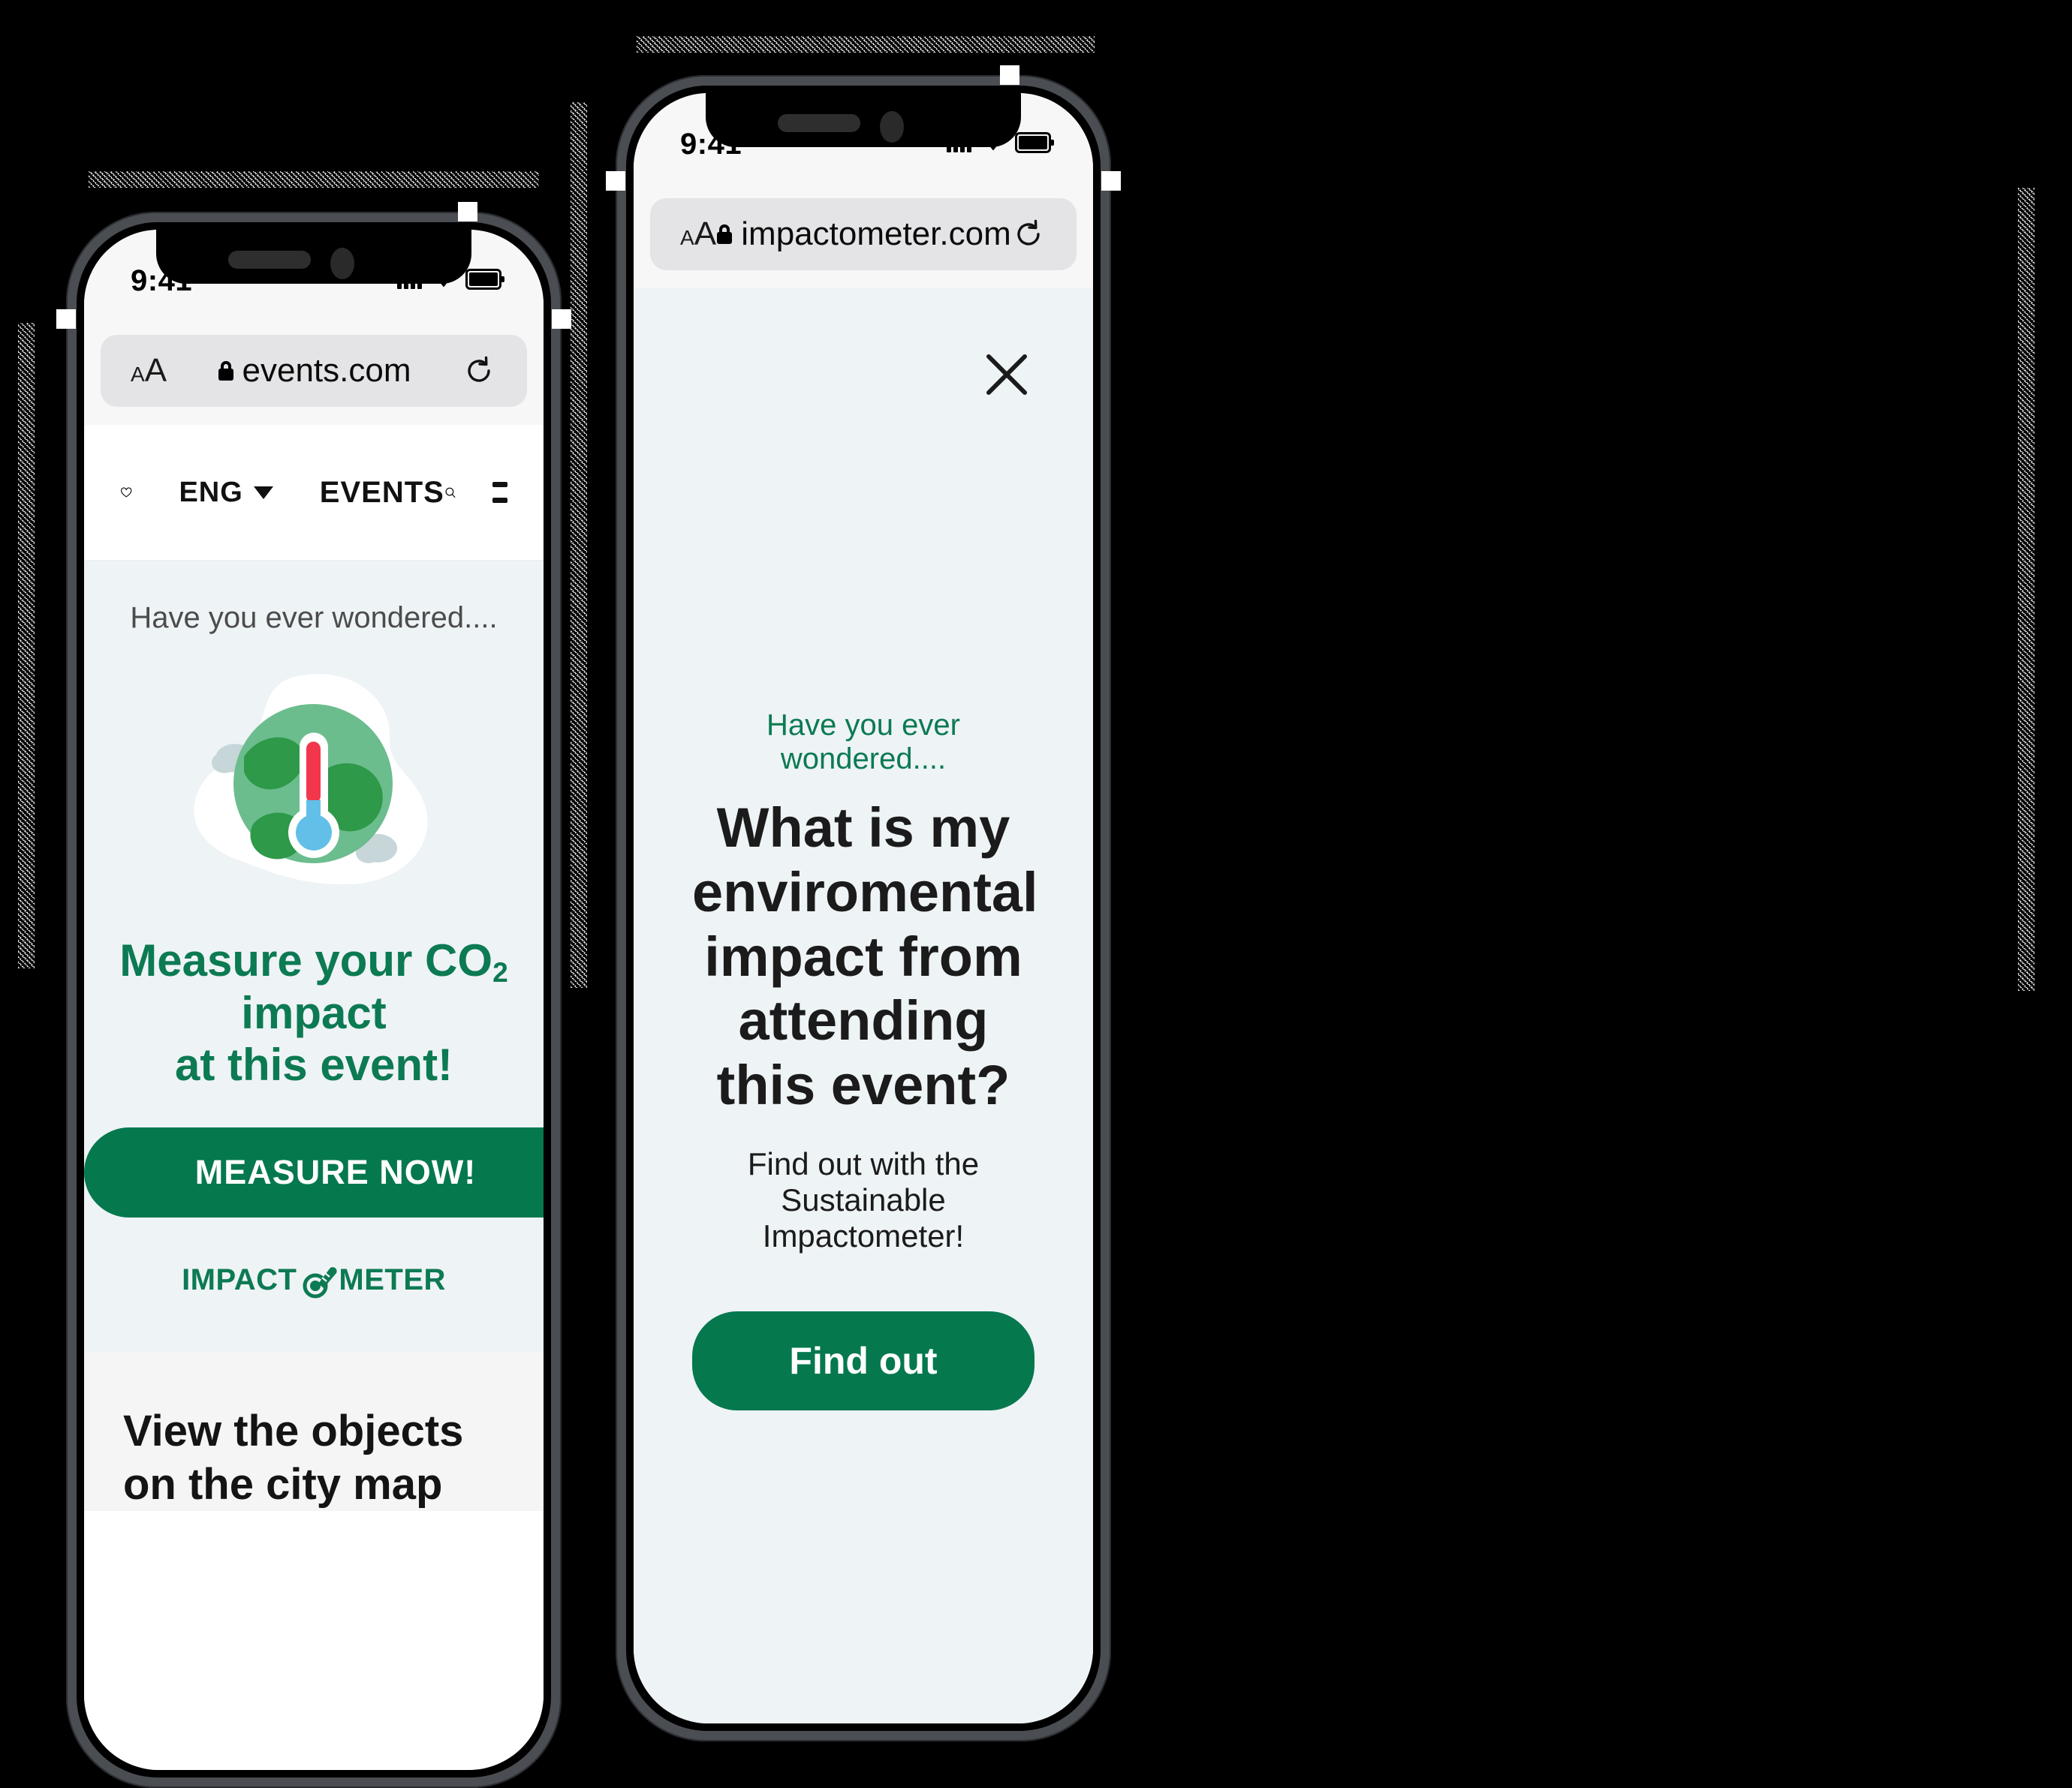  What do you see at coordinates (26, 645) in the screenshot?
I see `grain-texture-left` at bounding box center [26, 645].